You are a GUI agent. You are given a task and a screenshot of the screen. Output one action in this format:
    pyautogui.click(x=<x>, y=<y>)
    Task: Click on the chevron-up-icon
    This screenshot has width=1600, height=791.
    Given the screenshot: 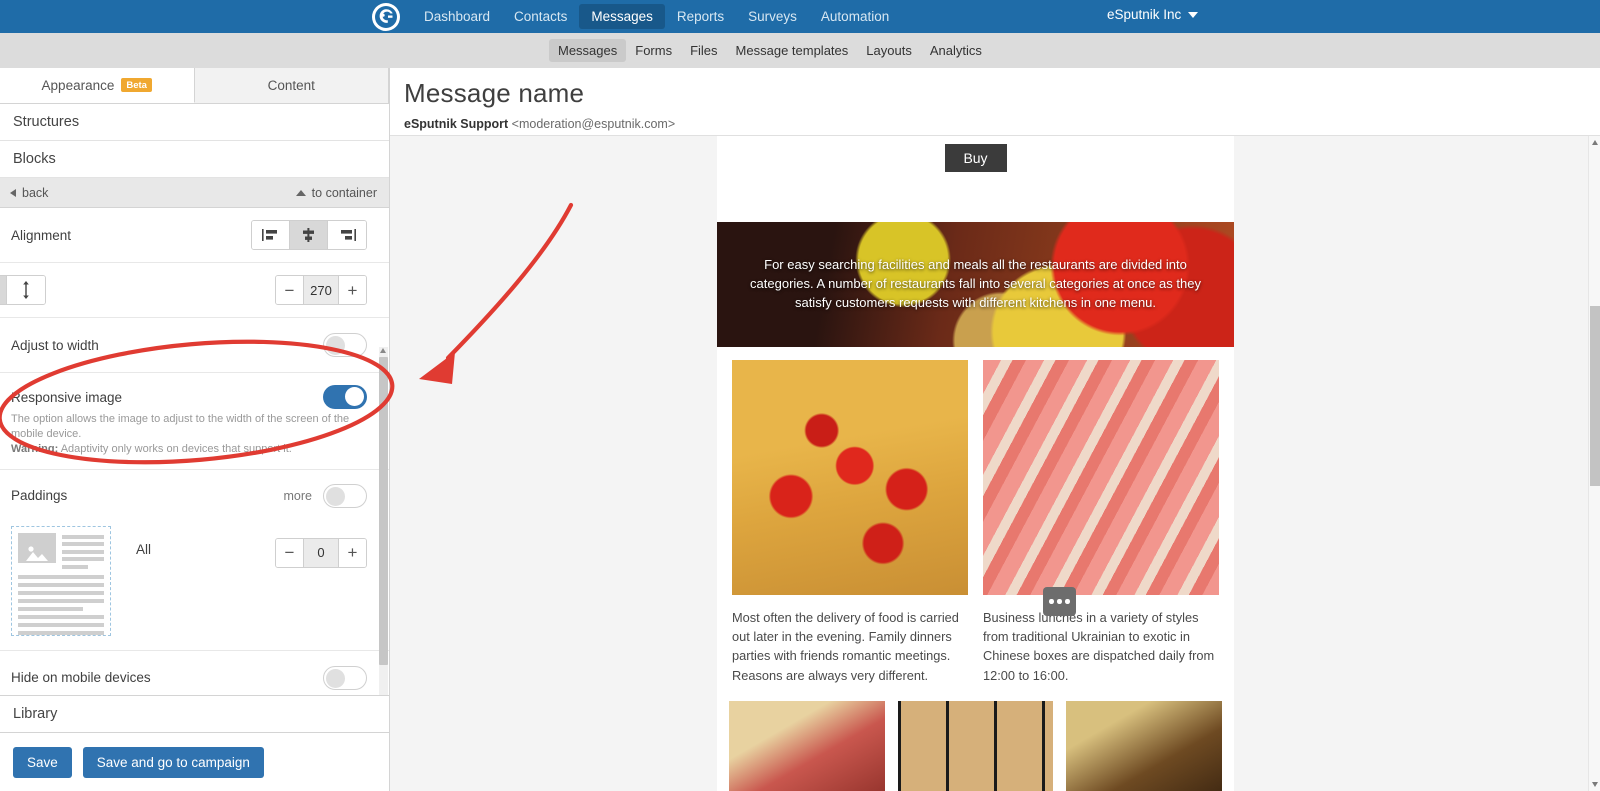 What is the action you would take?
    pyautogui.click(x=300, y=192)
    